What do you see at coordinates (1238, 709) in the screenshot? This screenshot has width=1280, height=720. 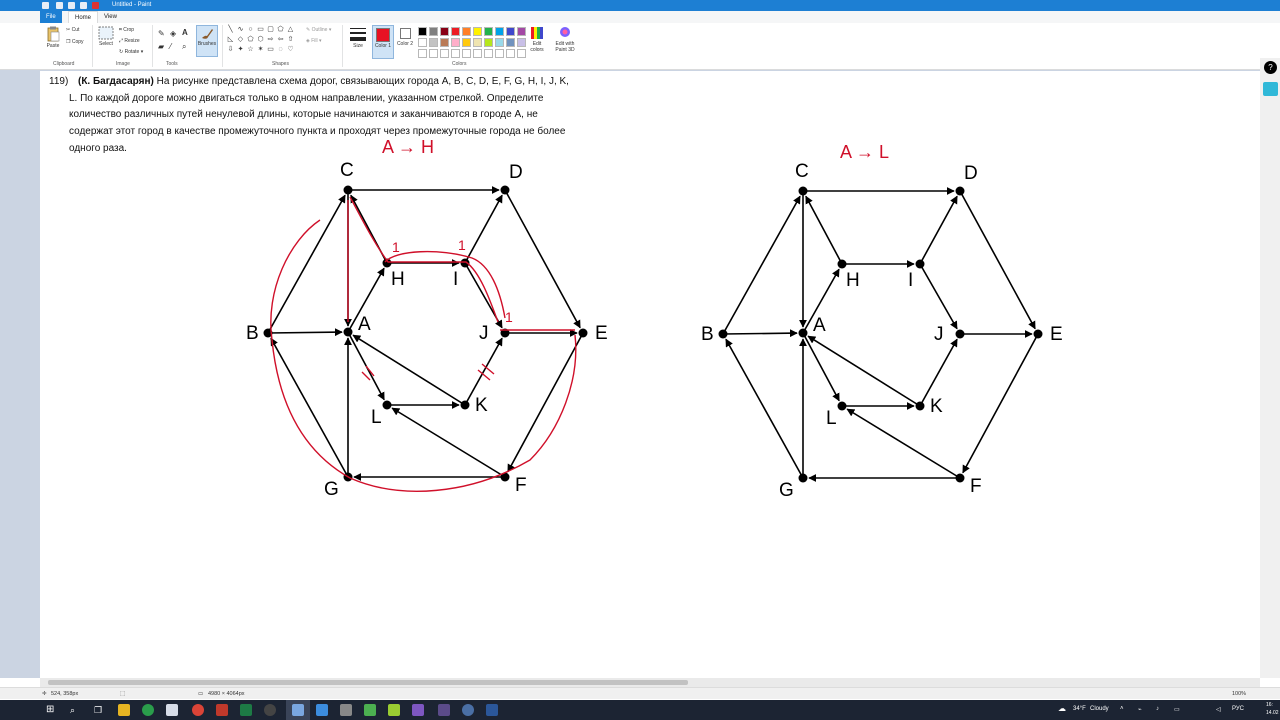 I see `input-language: РУС` at bounding box center [1238, 709].